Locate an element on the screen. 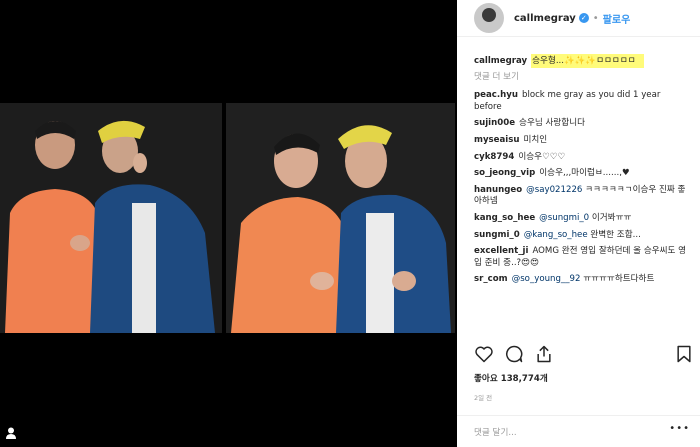 The image size is (700, 447). comment-icon is located at coordinates (514, 354).